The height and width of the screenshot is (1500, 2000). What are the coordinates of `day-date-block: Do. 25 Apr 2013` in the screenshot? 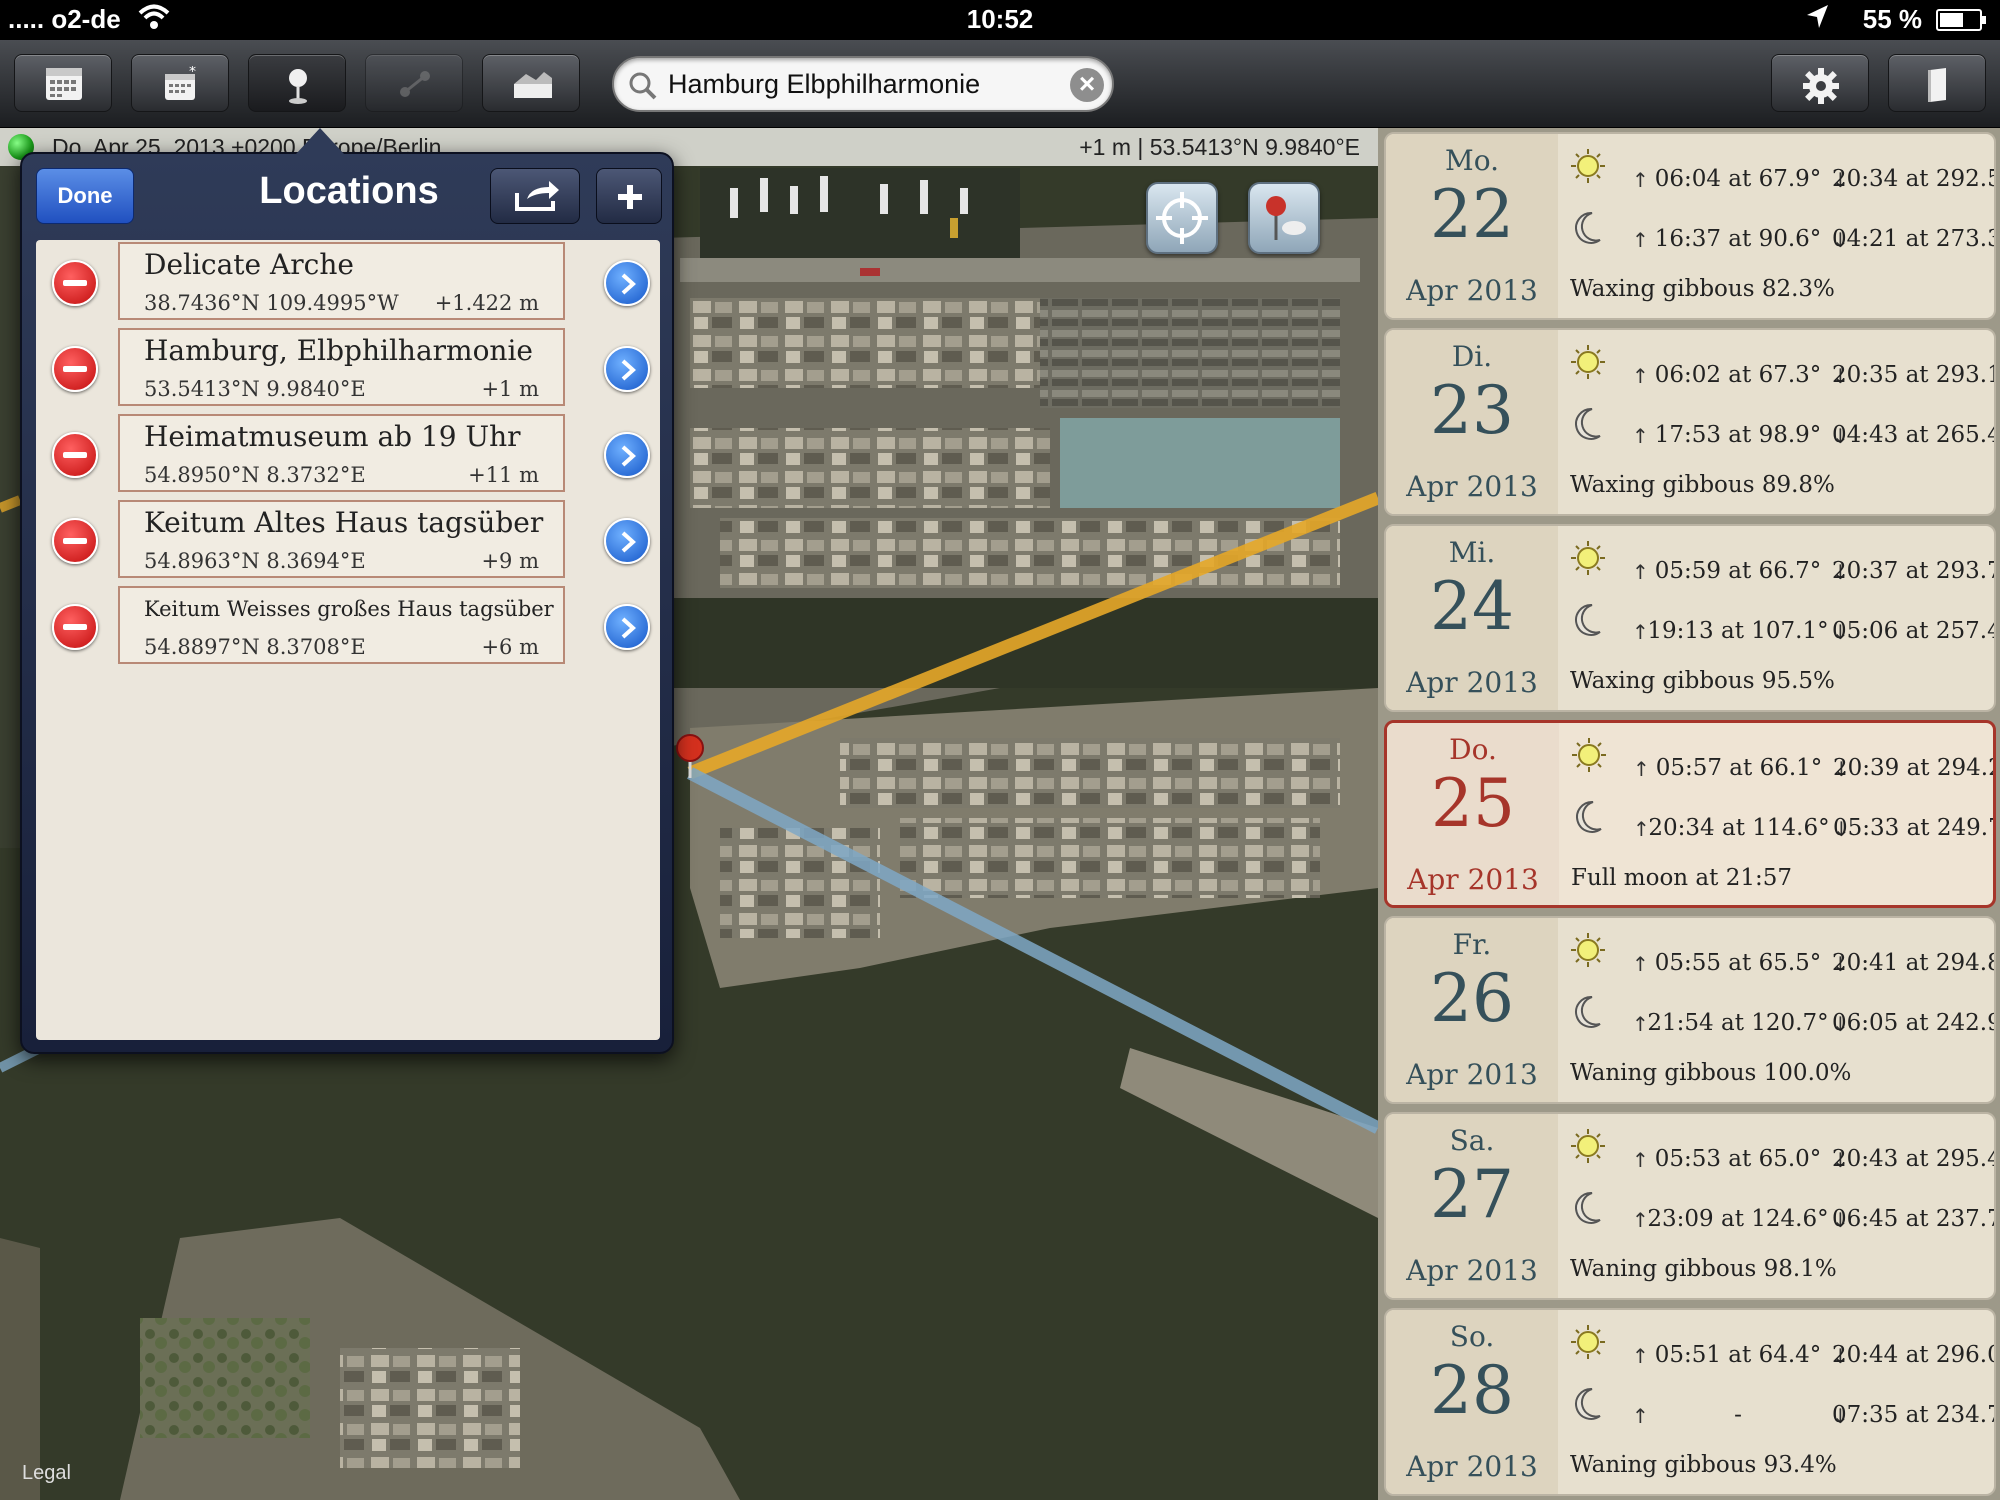 It's located at (1473, 814).